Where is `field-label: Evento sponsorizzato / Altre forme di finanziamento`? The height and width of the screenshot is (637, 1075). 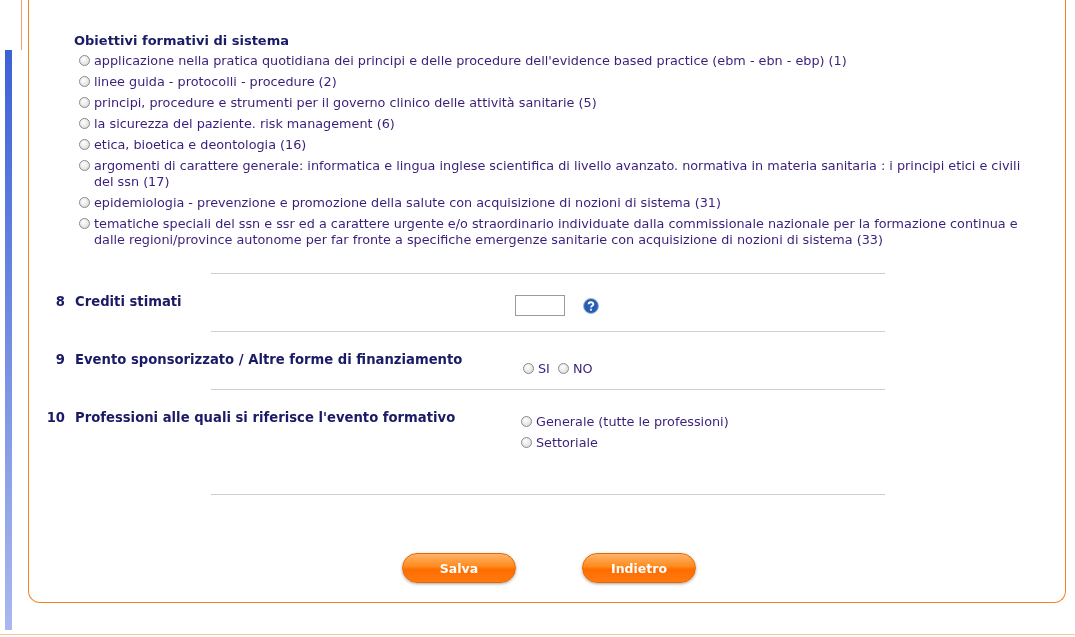
field-label: Evento sponsorizzato / Altre forme di finanziamento is located at coordinates (269, 360).